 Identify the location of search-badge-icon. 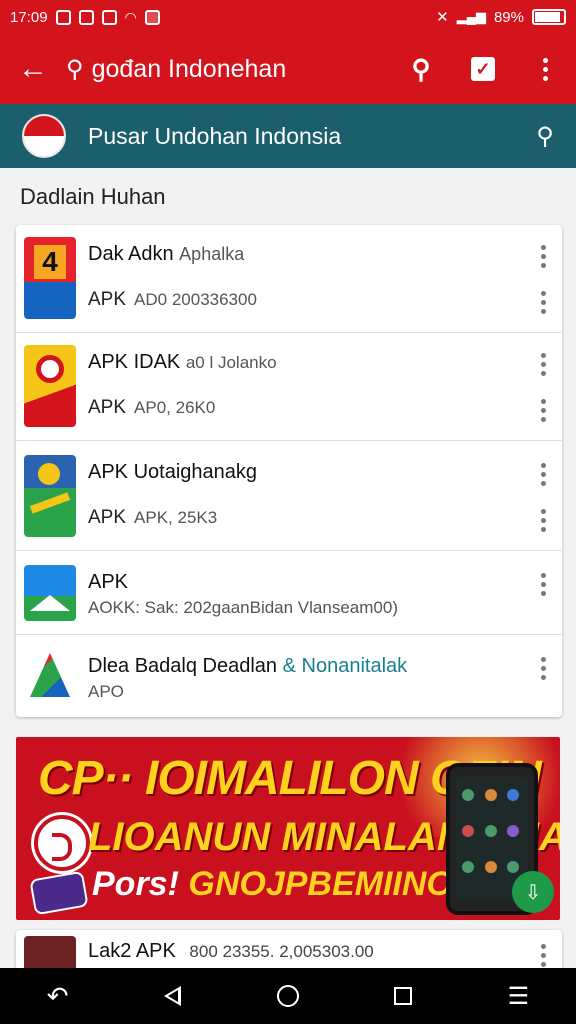
(62, 843).